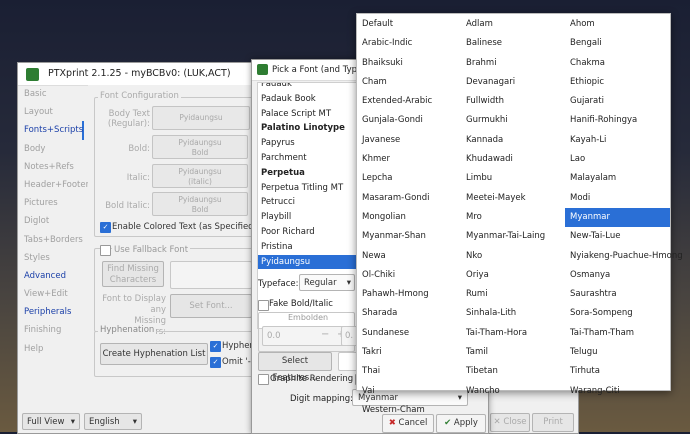  What do you see at coordinates (51, 167) in the screenshot?
I see `sidebar-item-notes-refs: Notes+Refs` at bounding box center [51, 167].